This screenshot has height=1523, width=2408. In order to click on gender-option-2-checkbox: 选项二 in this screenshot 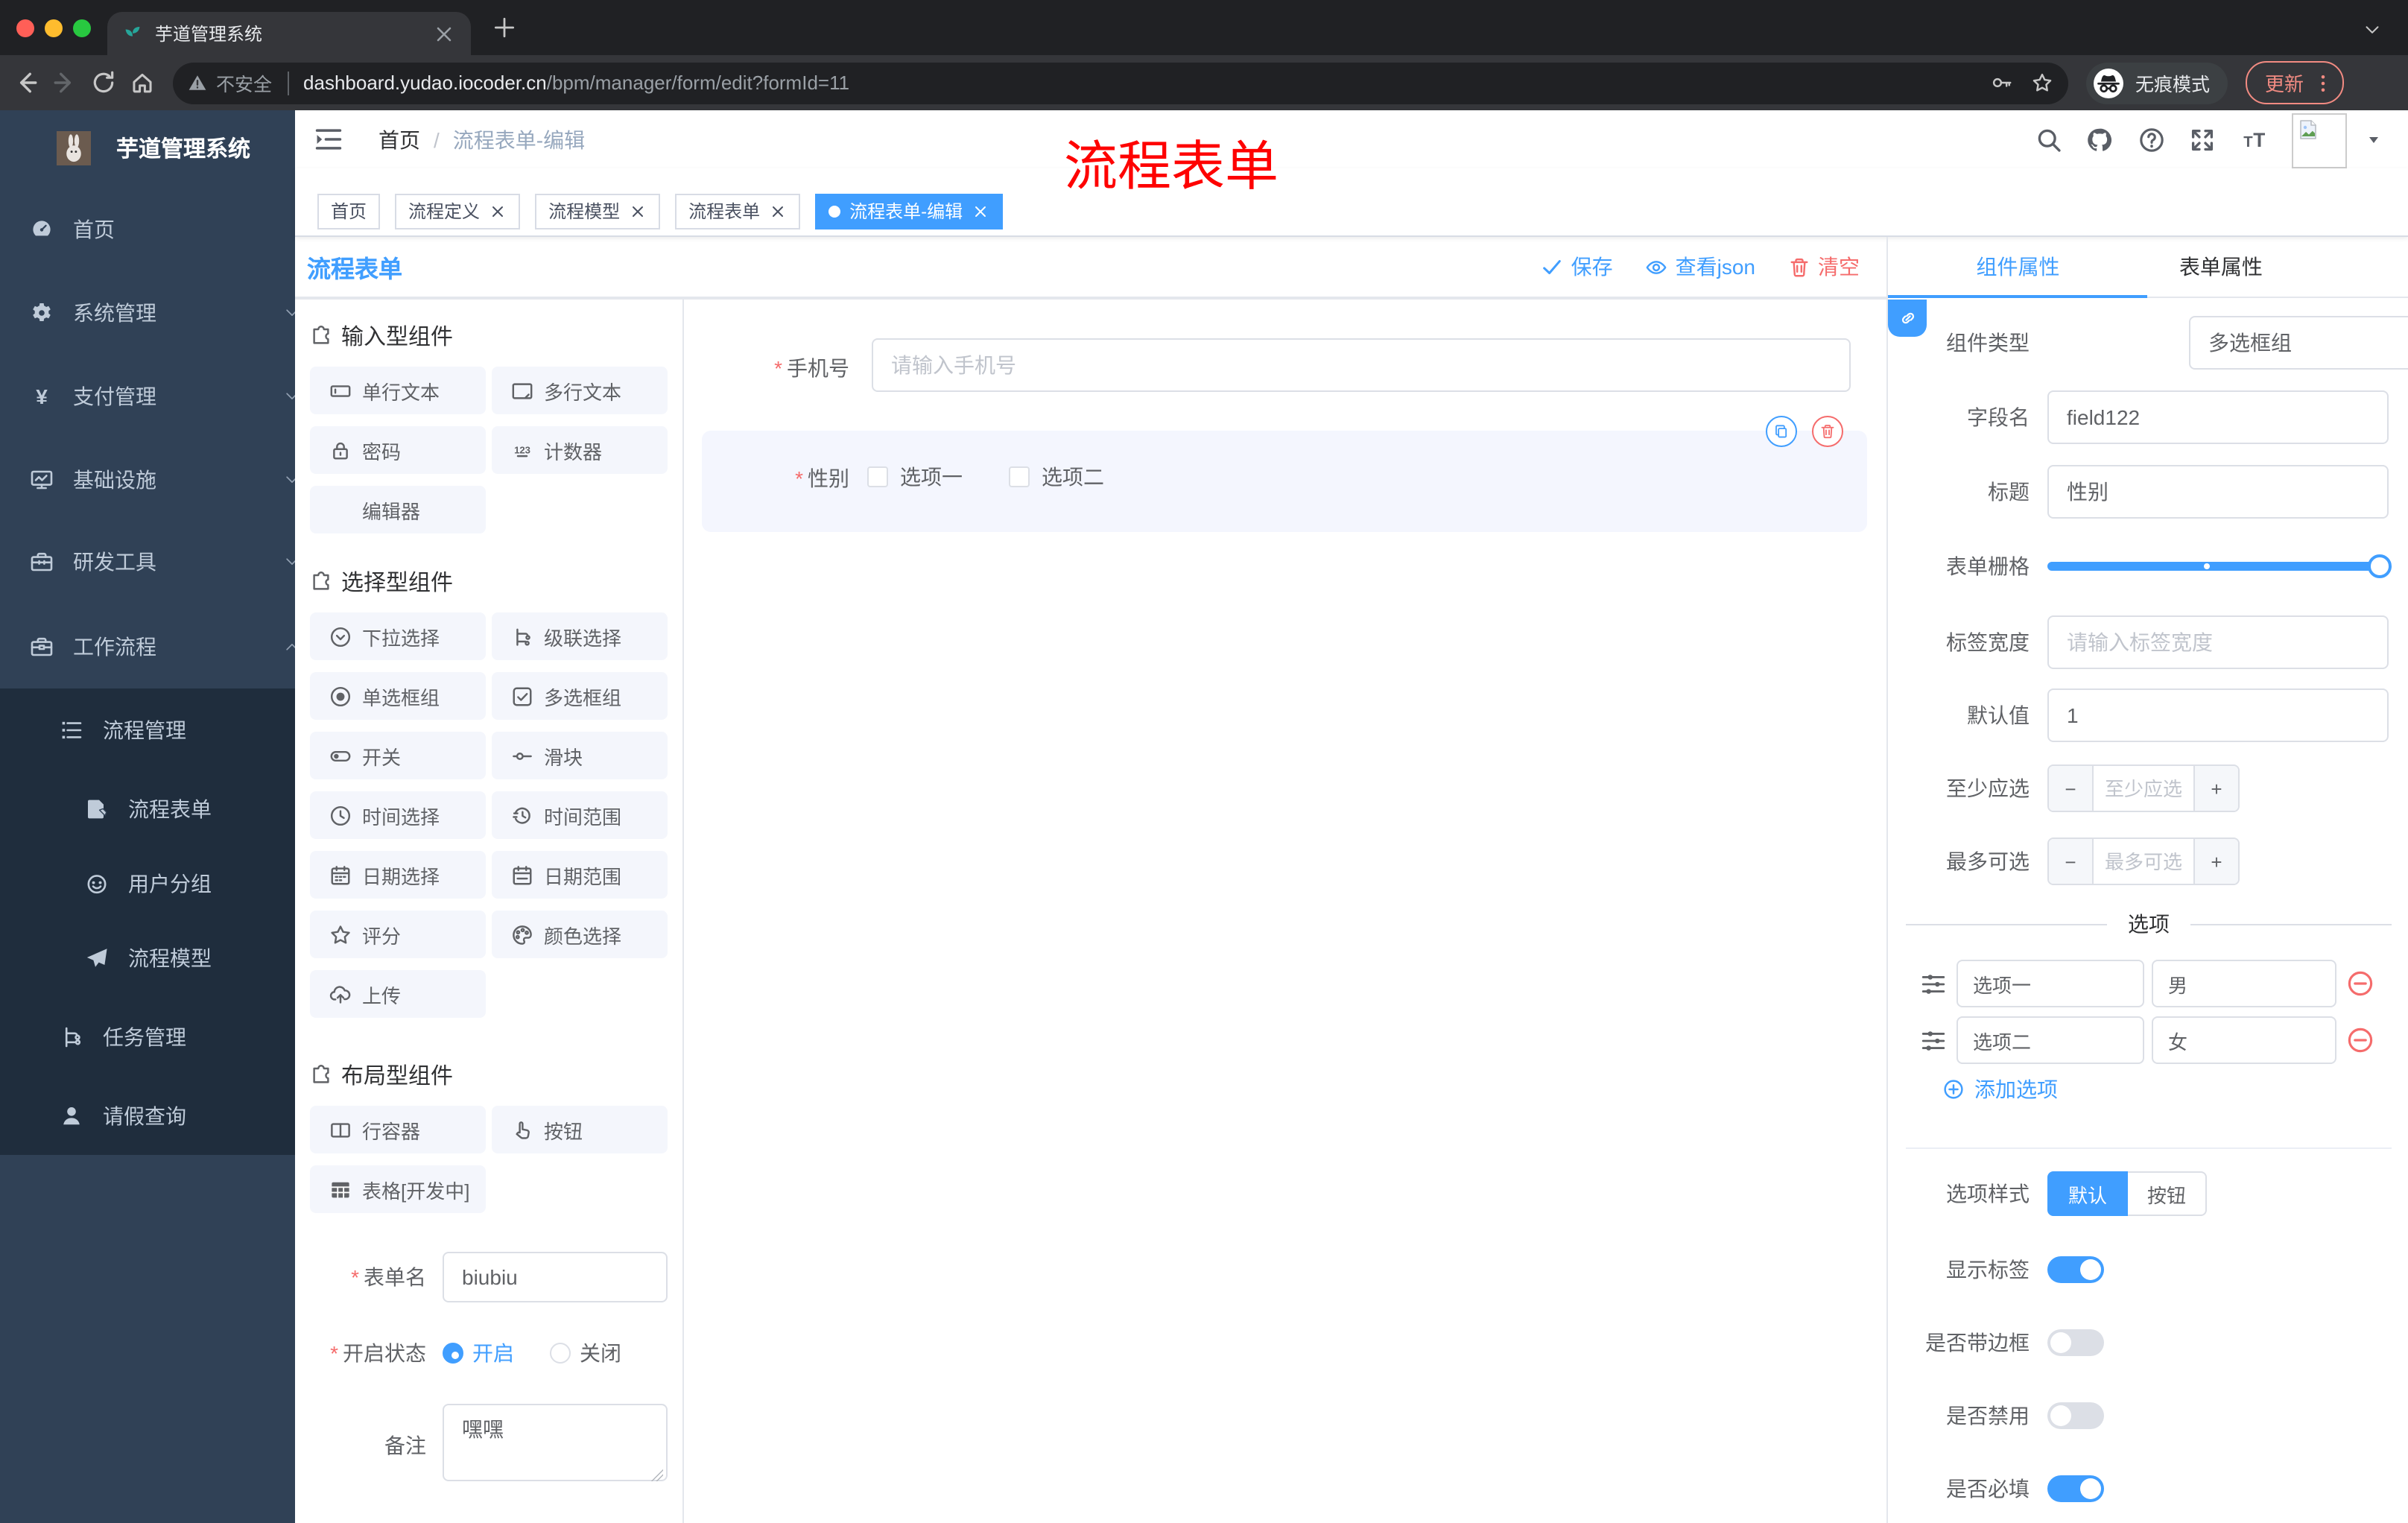, I will do `click(1056, 477)`.